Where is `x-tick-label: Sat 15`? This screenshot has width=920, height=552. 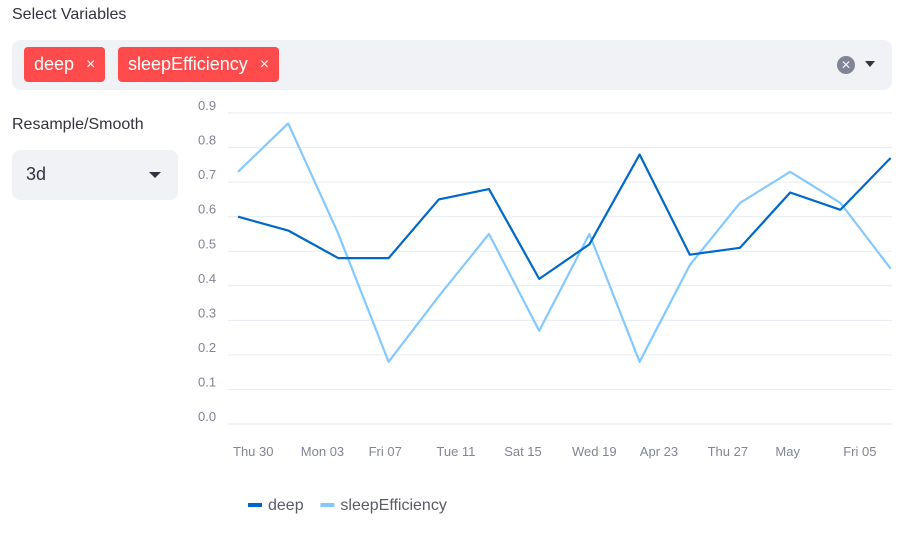
x-tick-label: Sat 15 is located at coordinates (523, 451).